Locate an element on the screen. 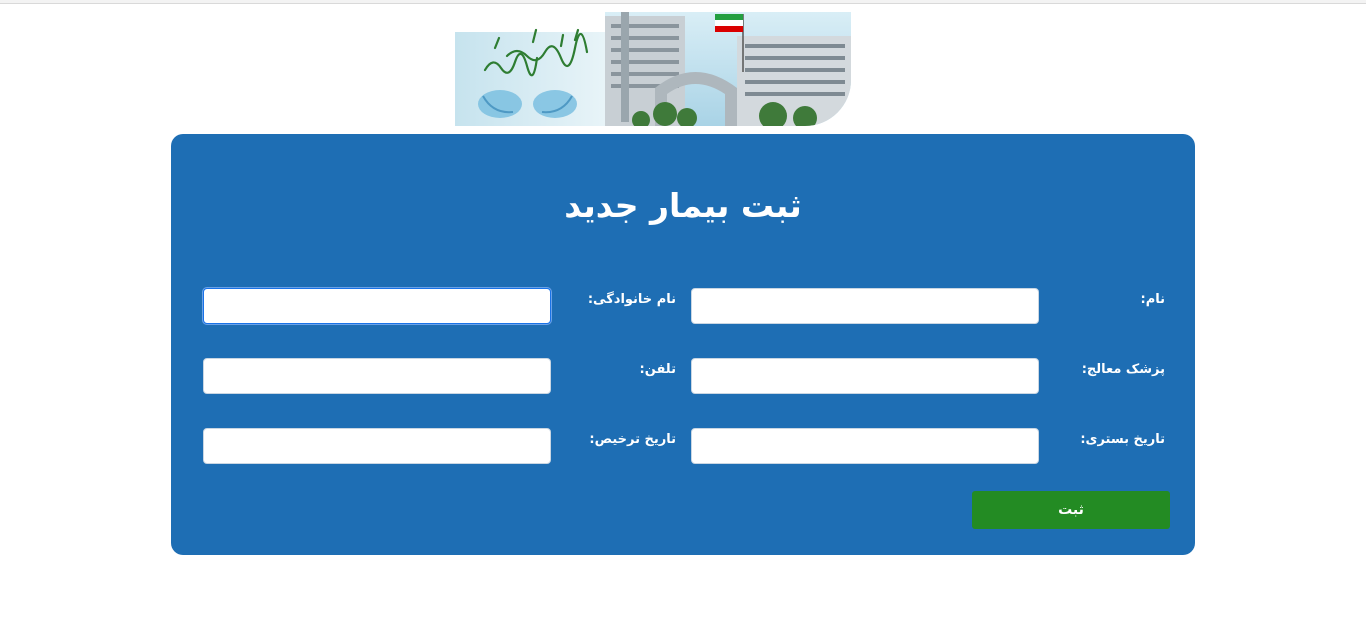 The image size is (1366, 641). header-banner-image is located at coordinates (653, 69).